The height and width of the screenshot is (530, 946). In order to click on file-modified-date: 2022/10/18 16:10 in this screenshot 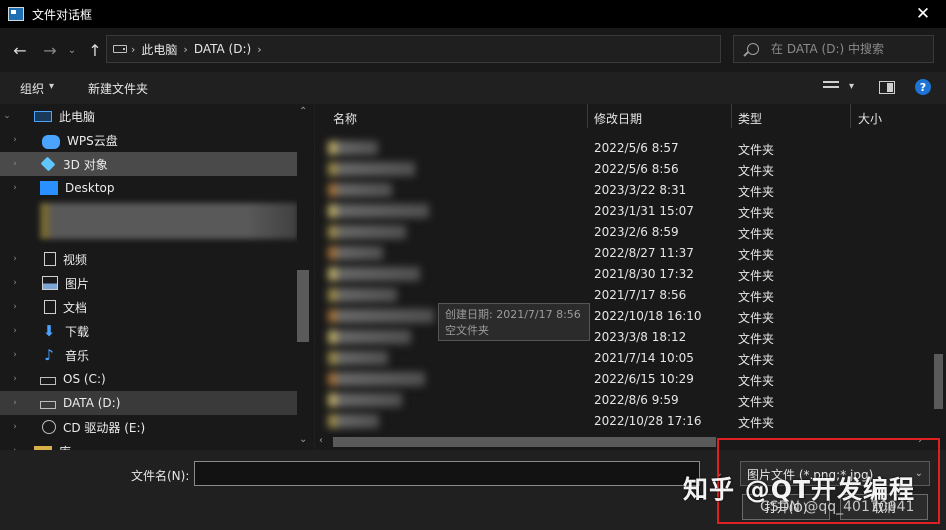, I will do `click(648, 316)`.